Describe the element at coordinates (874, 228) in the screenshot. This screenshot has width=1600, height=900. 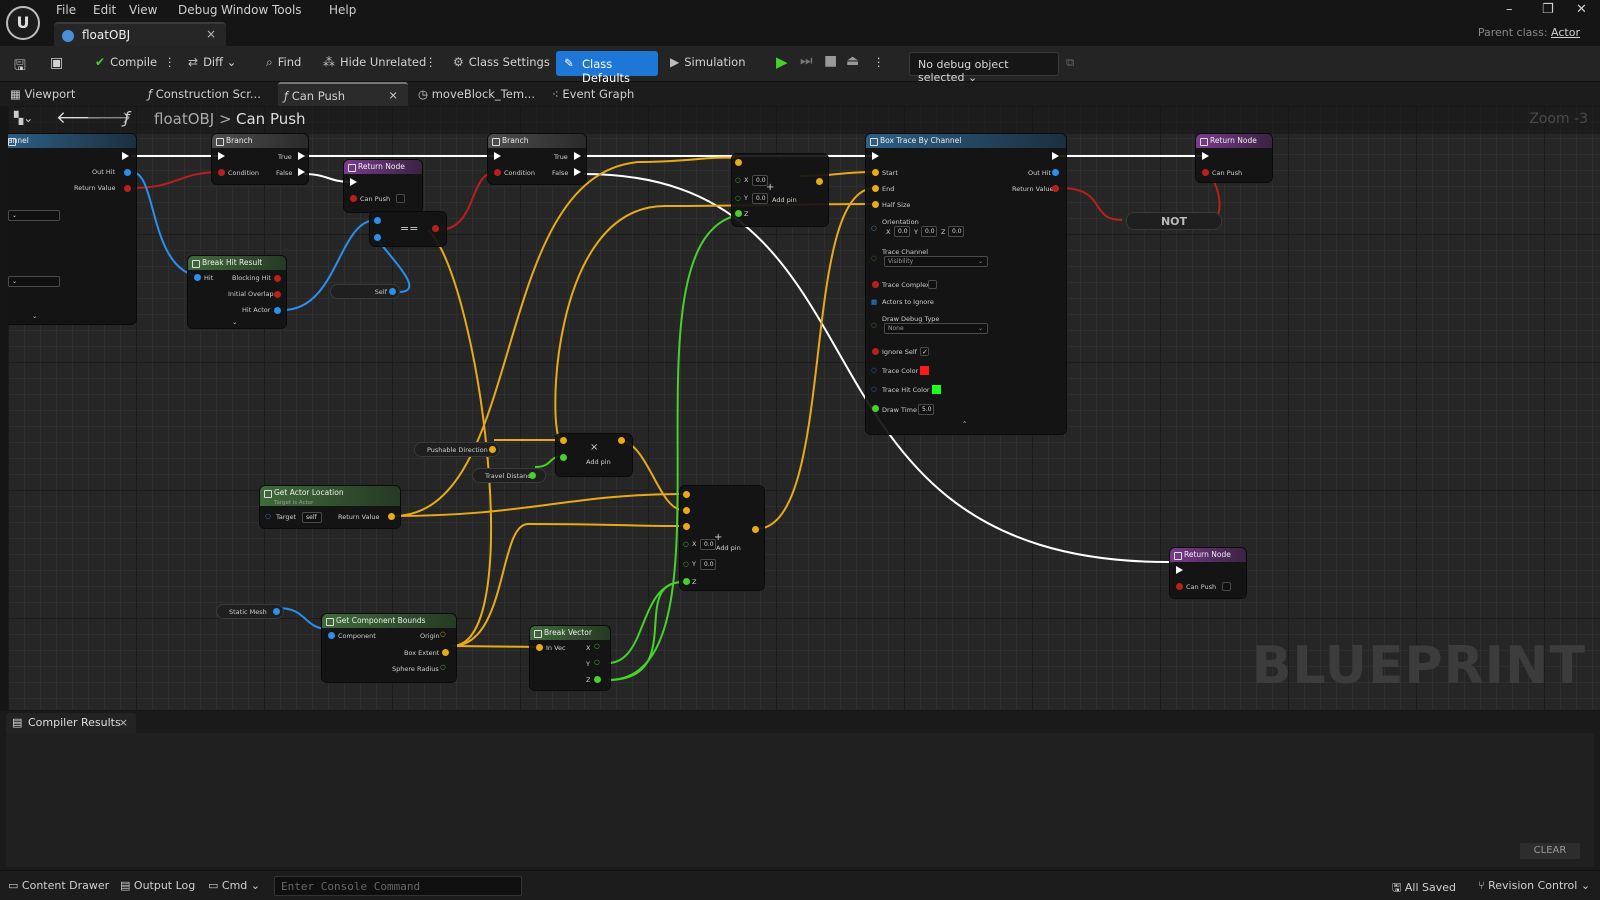
I see `orientation-pin-icon: ○` at that location.